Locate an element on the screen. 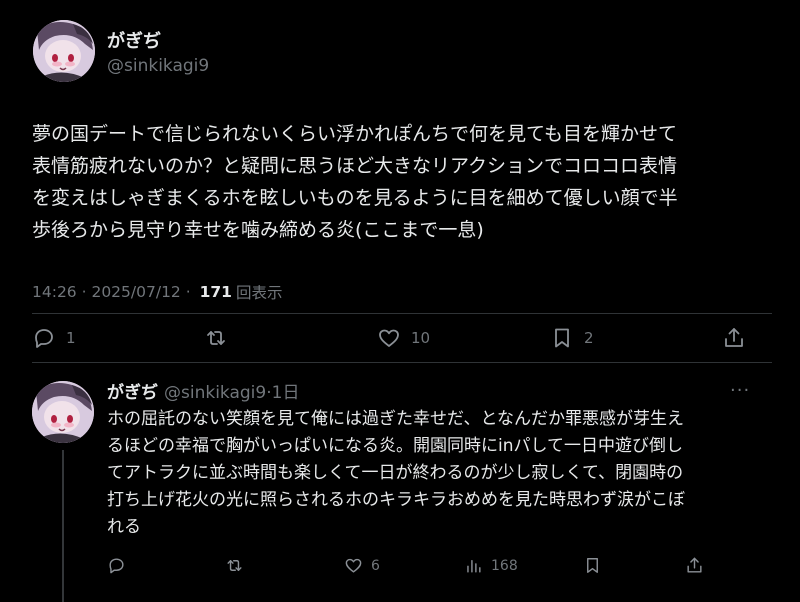 Image resolution: width=800 pixels, height=602 pixels. tweet-actions: 1 10 2 is located at coordinates (392, 338).